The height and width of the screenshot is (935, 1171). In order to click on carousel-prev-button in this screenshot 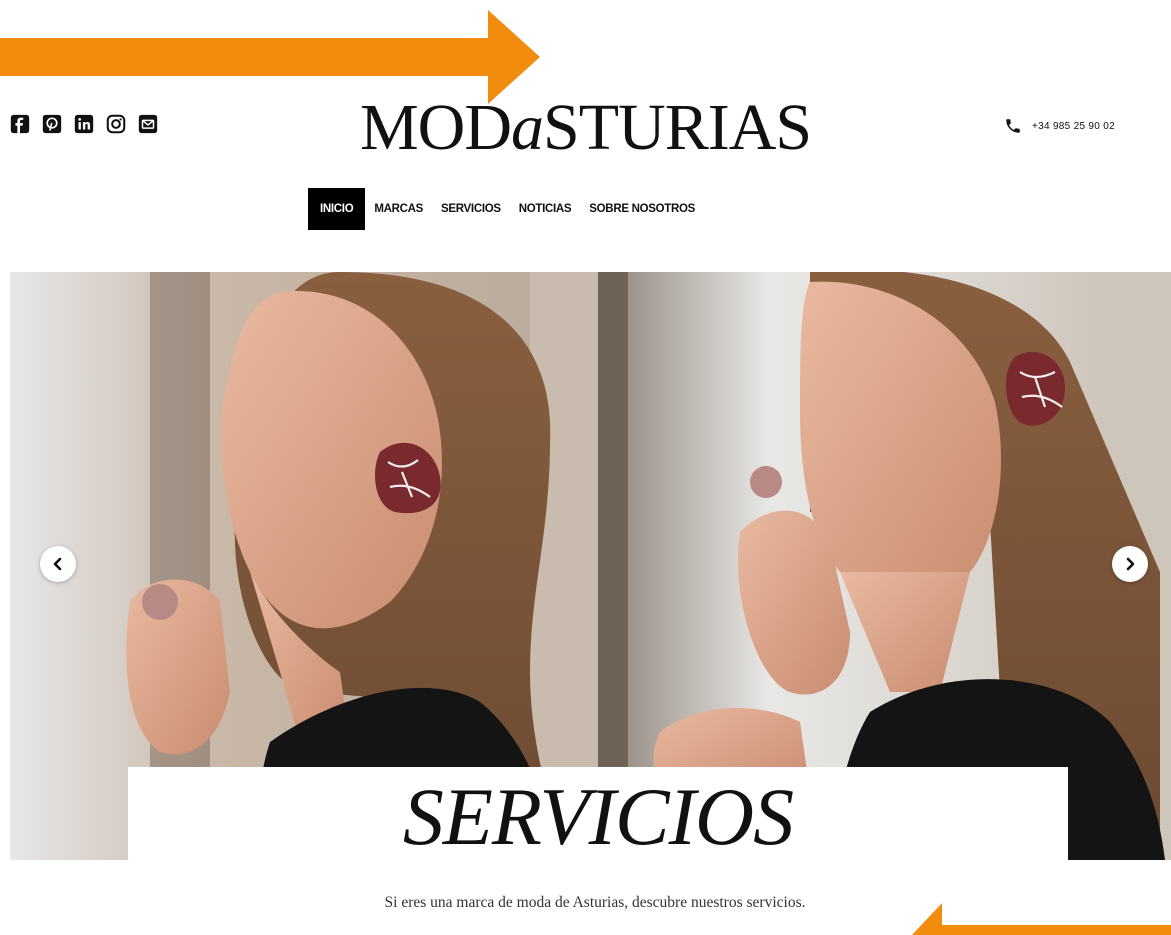, I will do `click(58, 564)`.